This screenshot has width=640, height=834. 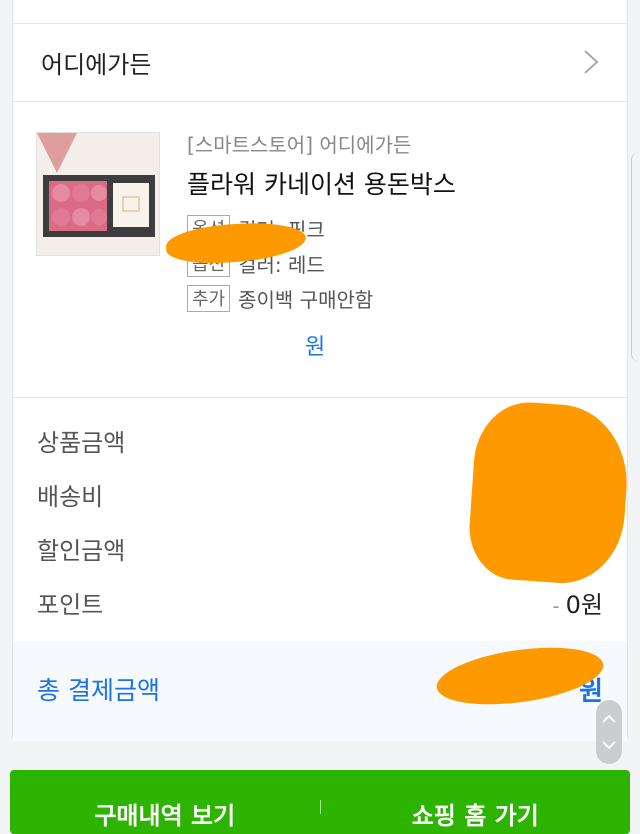 What do you see at coordinates (70, 497) in the screenshot?
I see `shipping-label: 배송비` at bounding box center [70, 497].